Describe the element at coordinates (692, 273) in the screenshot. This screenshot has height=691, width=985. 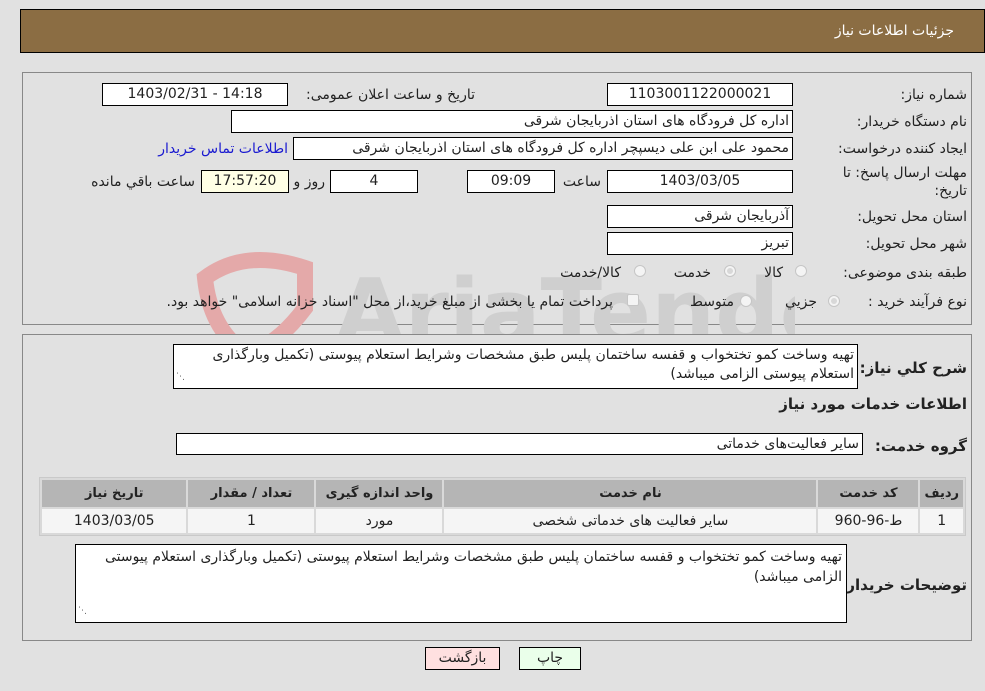
I see `category-option-service: خدمت` at that location.